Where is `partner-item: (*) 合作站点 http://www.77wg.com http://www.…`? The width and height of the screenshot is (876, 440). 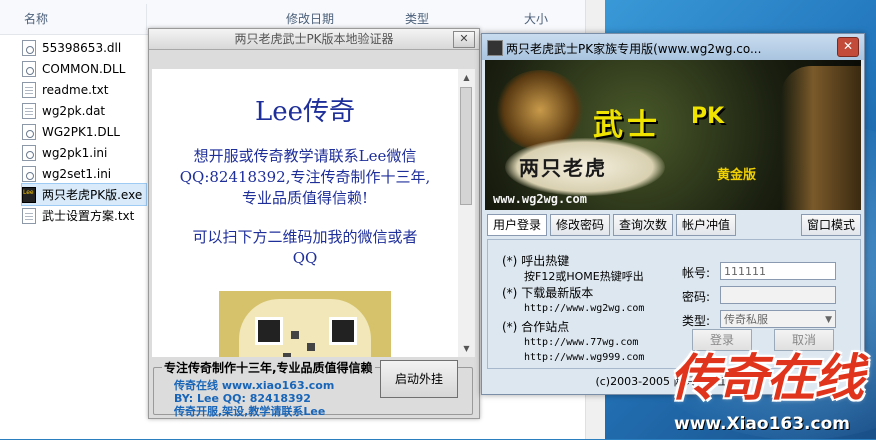
partner-item: (*) 合作站点 http://www.77wg.com http://www.… is located at coordinates (573, 342).